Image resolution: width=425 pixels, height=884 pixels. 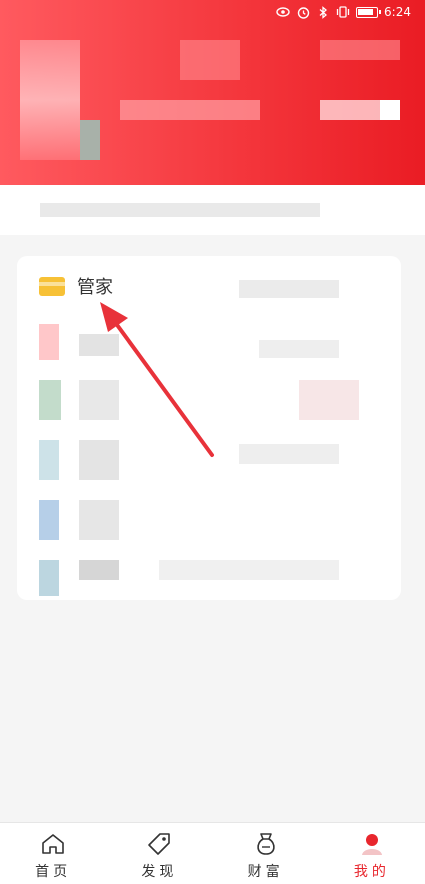 I want to click on profile-icon, so click(x=372, y=844).